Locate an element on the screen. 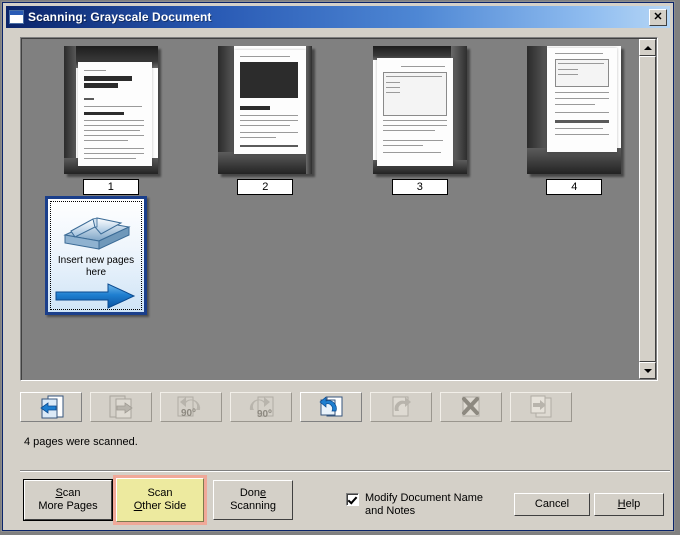 The height and width of the screenshot is (535, 680). pages-export-arrow-icon is located at coordinates (541, 406).